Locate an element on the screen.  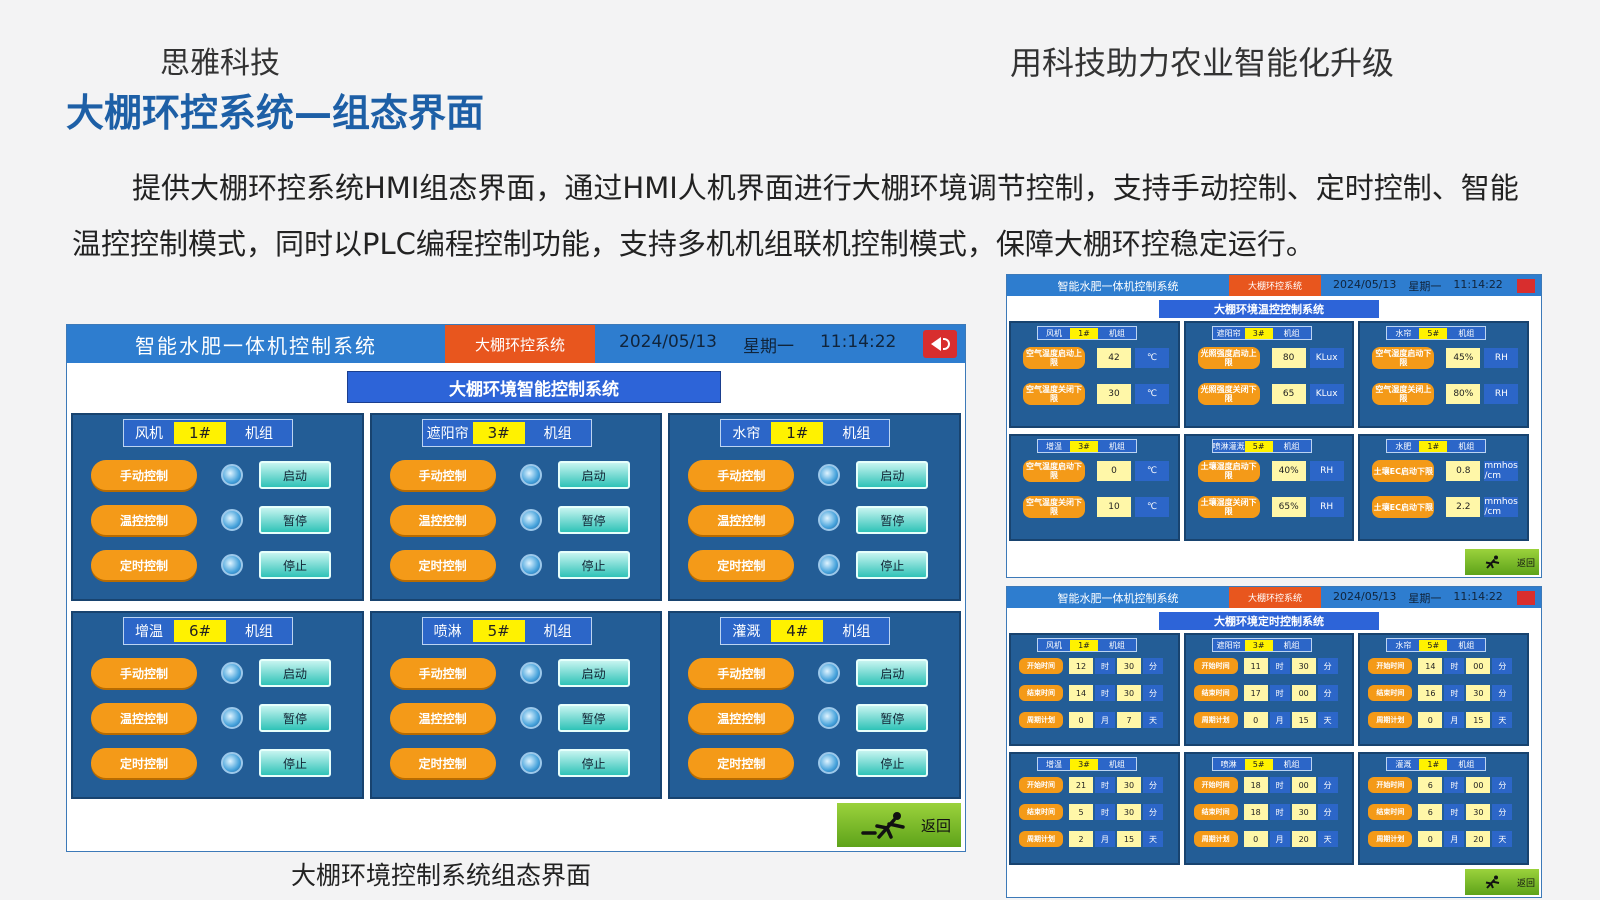
value-field: 16 is located at coordinates (1430, 693).